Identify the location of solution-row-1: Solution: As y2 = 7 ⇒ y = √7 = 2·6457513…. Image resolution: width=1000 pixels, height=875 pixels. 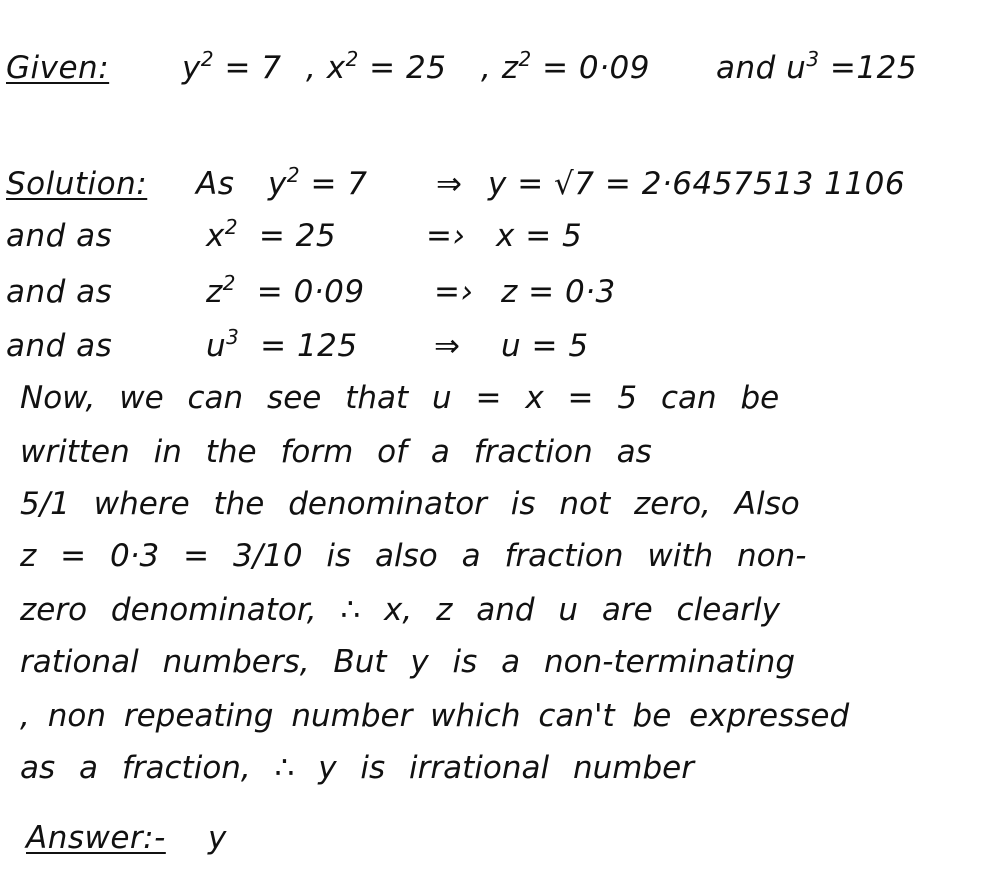
(455, 184).